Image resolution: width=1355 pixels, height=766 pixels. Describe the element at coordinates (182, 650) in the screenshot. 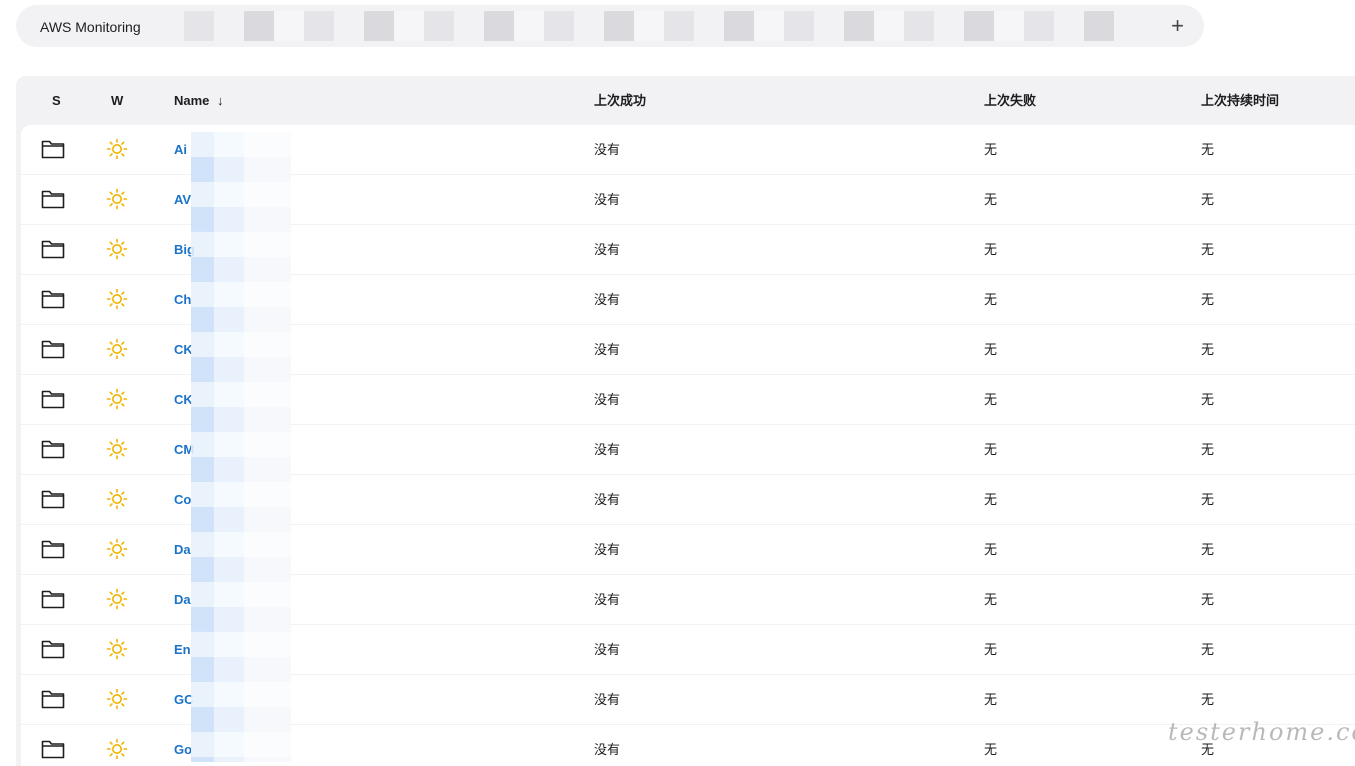

I see `job-name-link: En` at that location.